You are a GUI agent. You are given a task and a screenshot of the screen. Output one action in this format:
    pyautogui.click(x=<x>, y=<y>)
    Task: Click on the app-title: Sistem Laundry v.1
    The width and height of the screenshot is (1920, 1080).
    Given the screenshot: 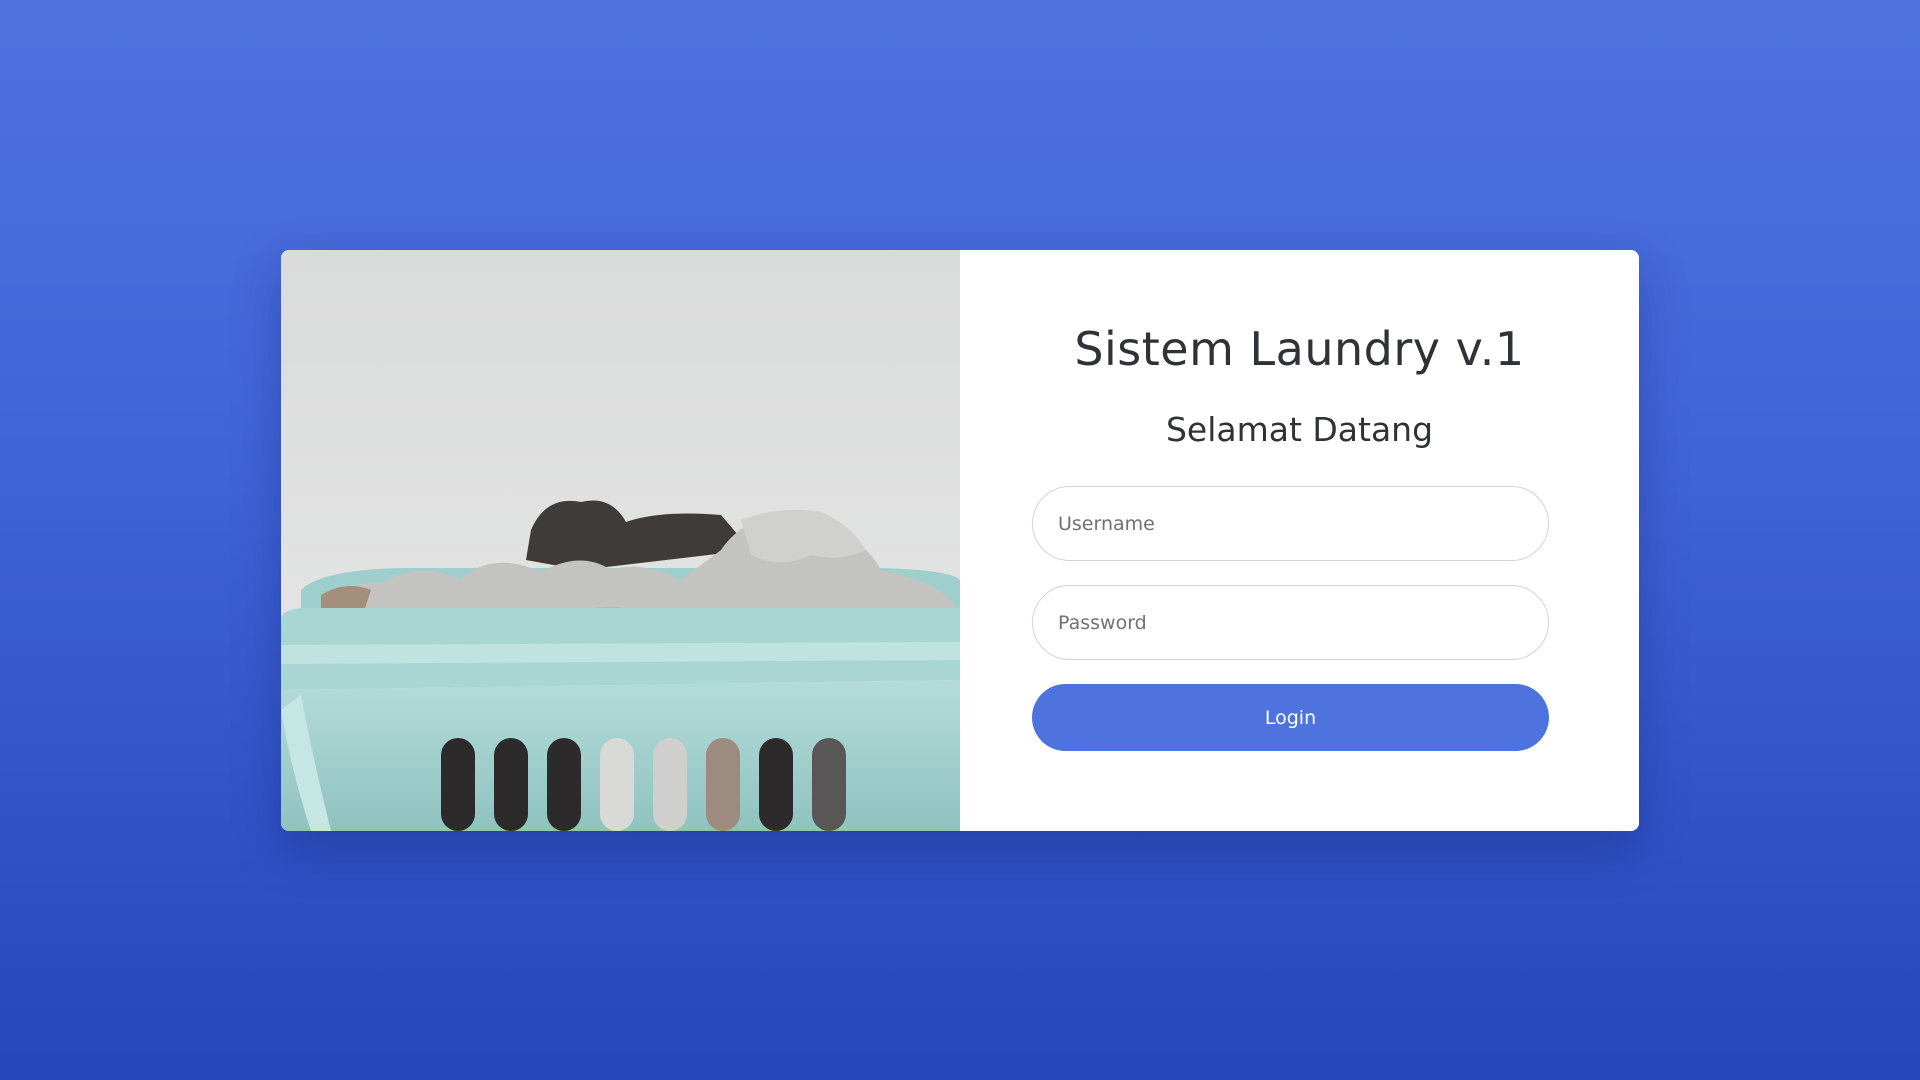 What is the action you would take?
    pyautogui.click(x=1299, y=349)
    